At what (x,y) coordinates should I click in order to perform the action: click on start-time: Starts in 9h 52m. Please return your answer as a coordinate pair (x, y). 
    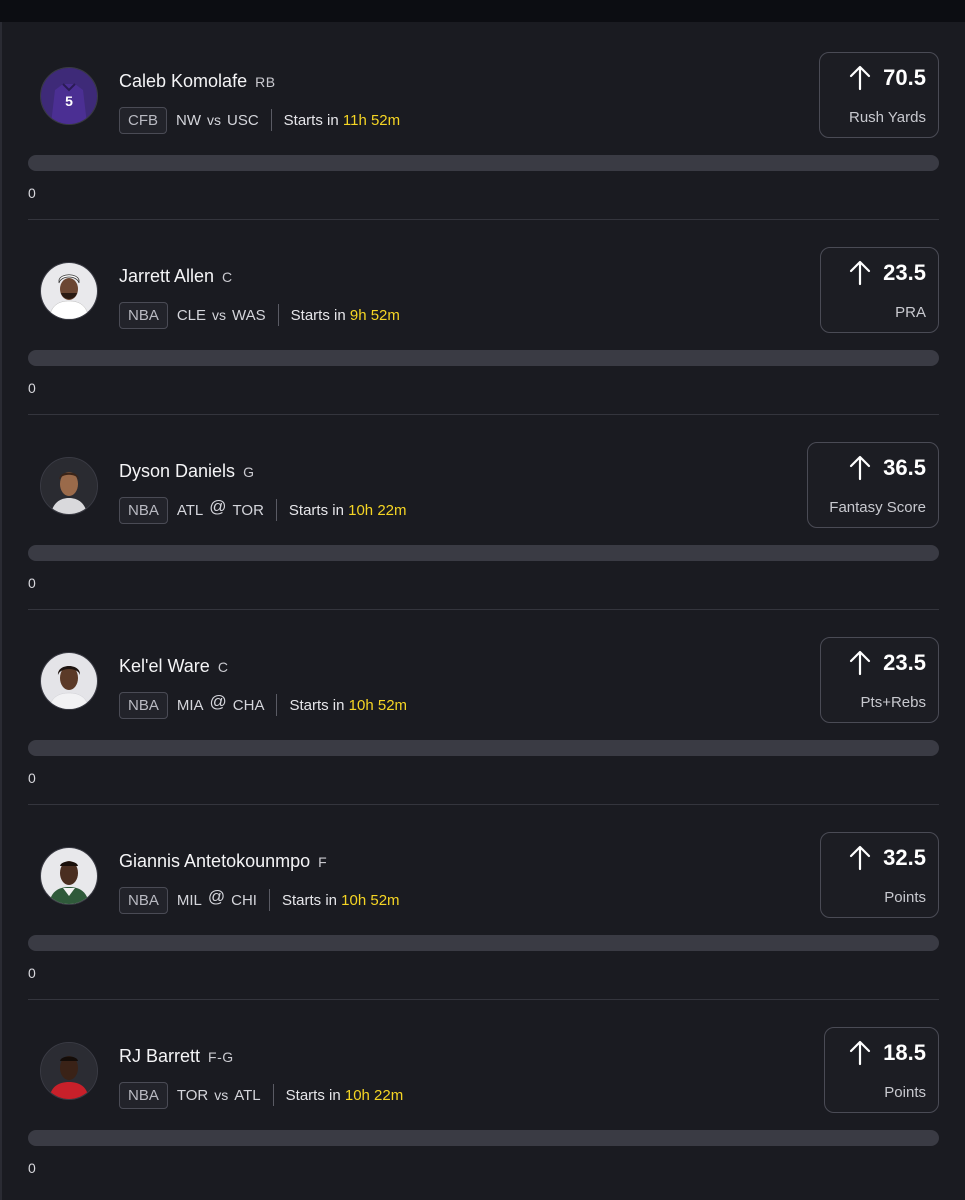
    Looking at the image, I should click on (345, 315).